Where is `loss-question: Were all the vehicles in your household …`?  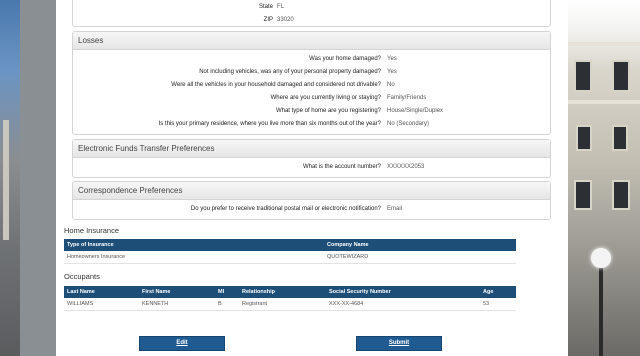
loss-question: Were all the vehicles in your household … is located at coordinates (276, 85).